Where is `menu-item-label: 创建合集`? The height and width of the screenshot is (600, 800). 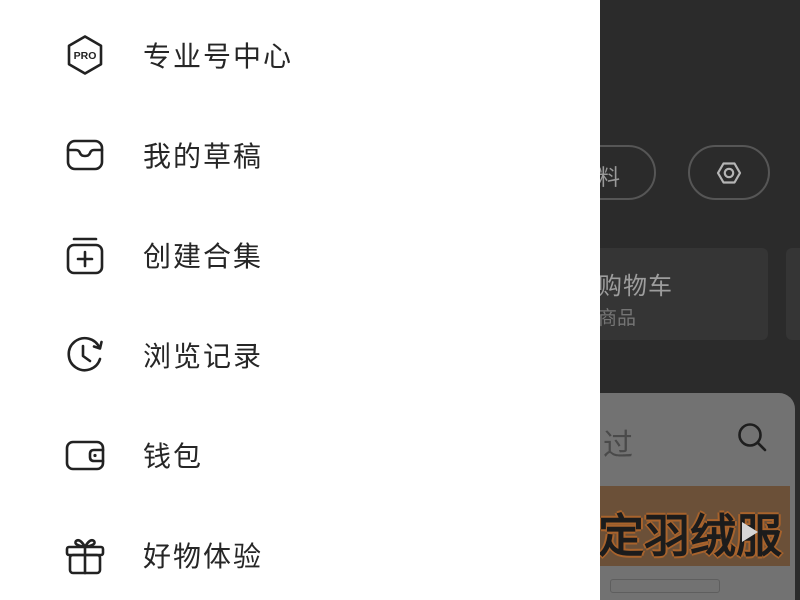 menu-item-label: 创建合集 is located at coordinates (203, 256).